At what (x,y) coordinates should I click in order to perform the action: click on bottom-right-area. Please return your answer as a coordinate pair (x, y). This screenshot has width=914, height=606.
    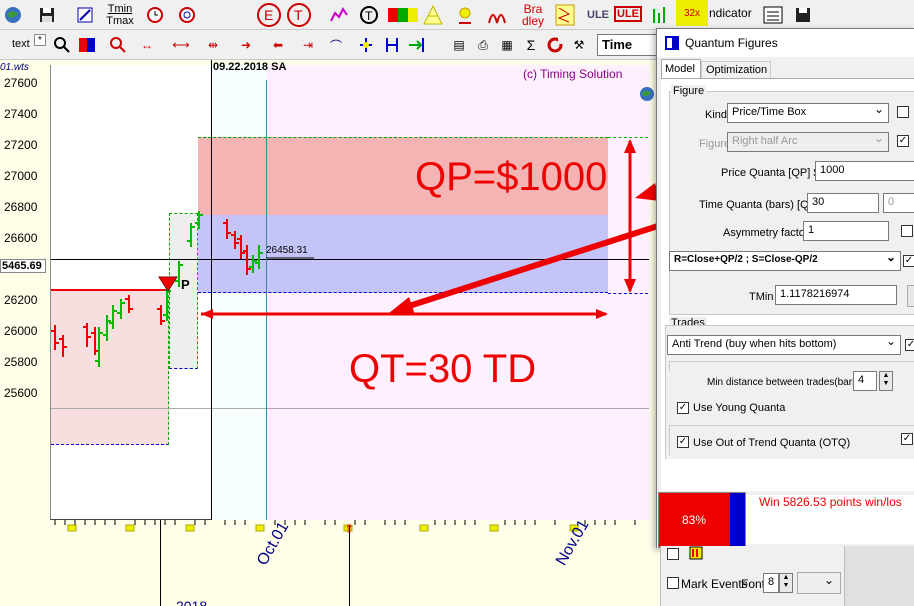
    Looking at the image, I should click on (879, 576).